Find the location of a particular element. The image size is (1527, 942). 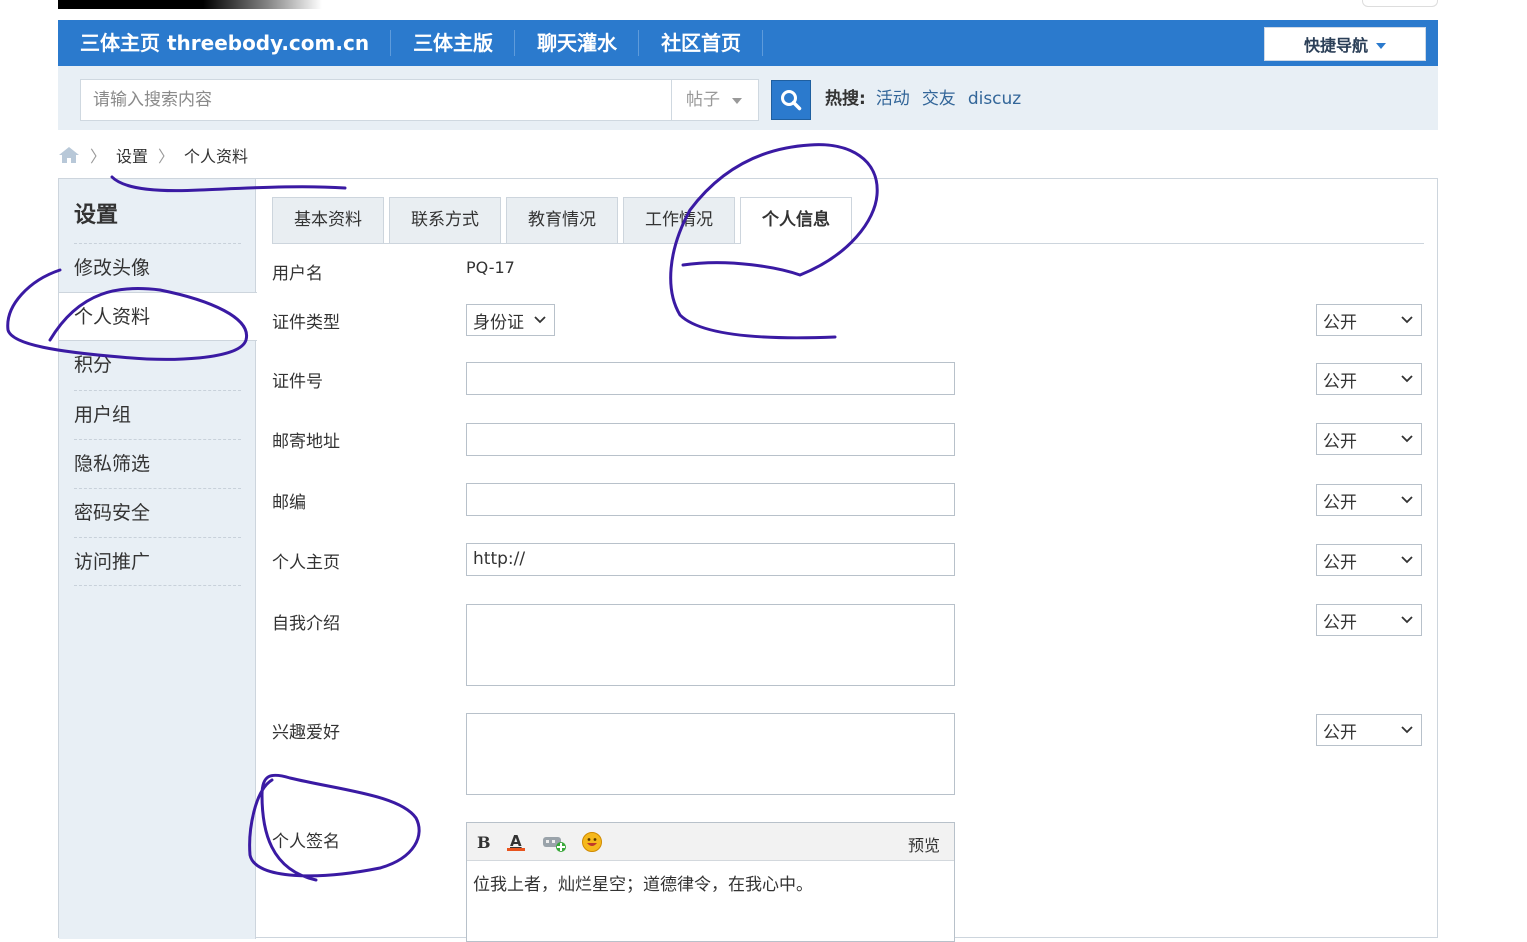

preview-button: 预览 is located at coordinates (924, 844).